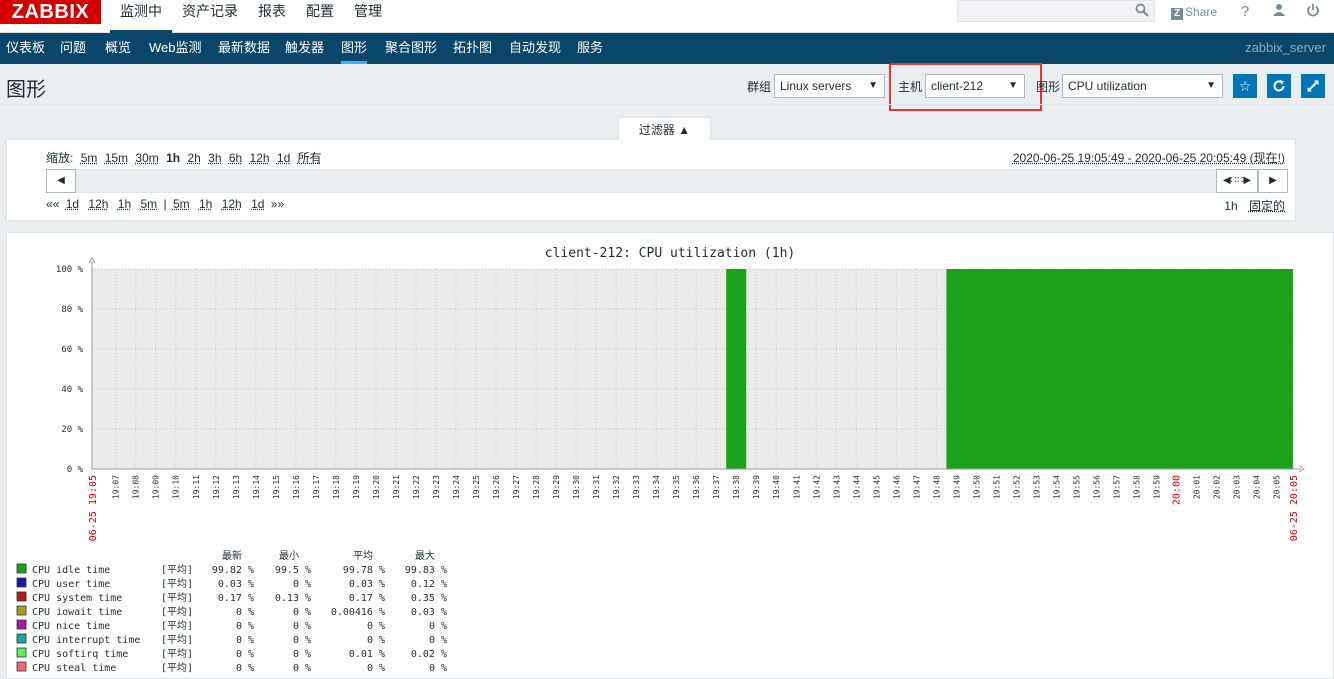  I want to click on sub-menu-triggers: 触发器, so click(304, 48).